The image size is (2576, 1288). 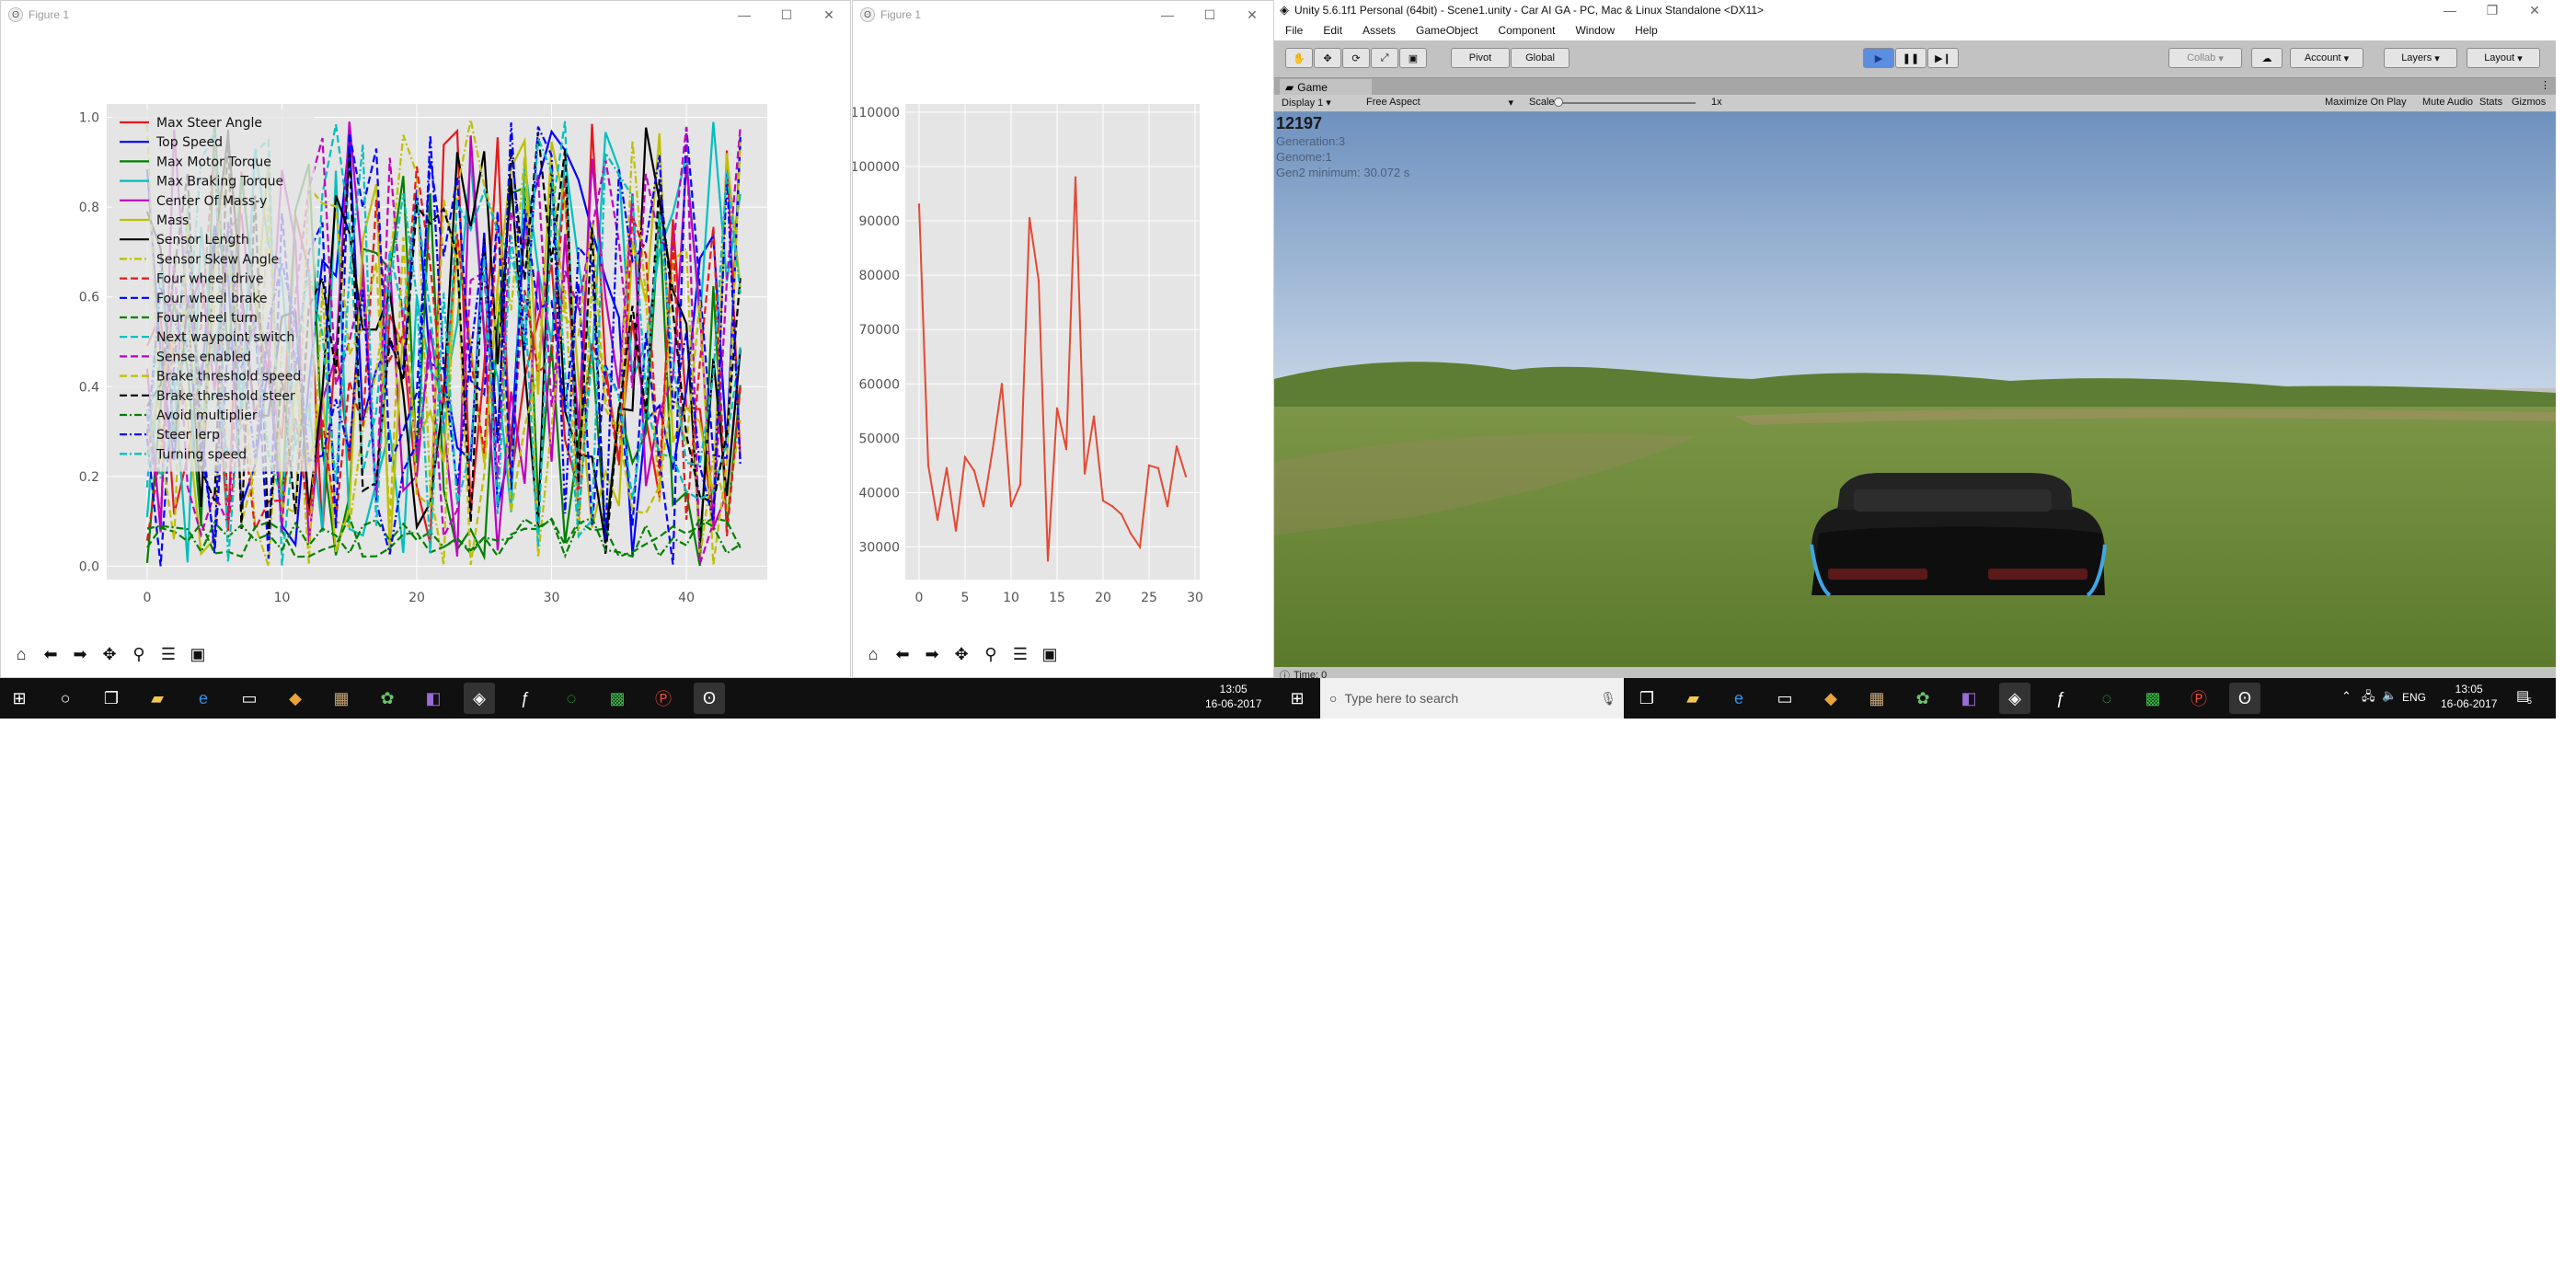 What do you see at coordinates (1332, 30) in the screenshot?
I see `menu-edit: Edit` at bounding box center [1332, 30].